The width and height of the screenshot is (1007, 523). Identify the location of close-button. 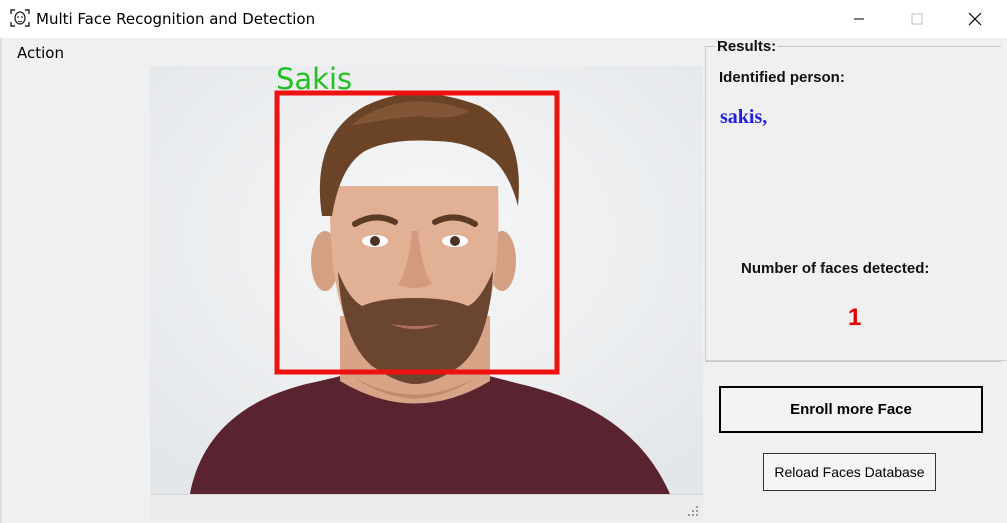
(975, 19).